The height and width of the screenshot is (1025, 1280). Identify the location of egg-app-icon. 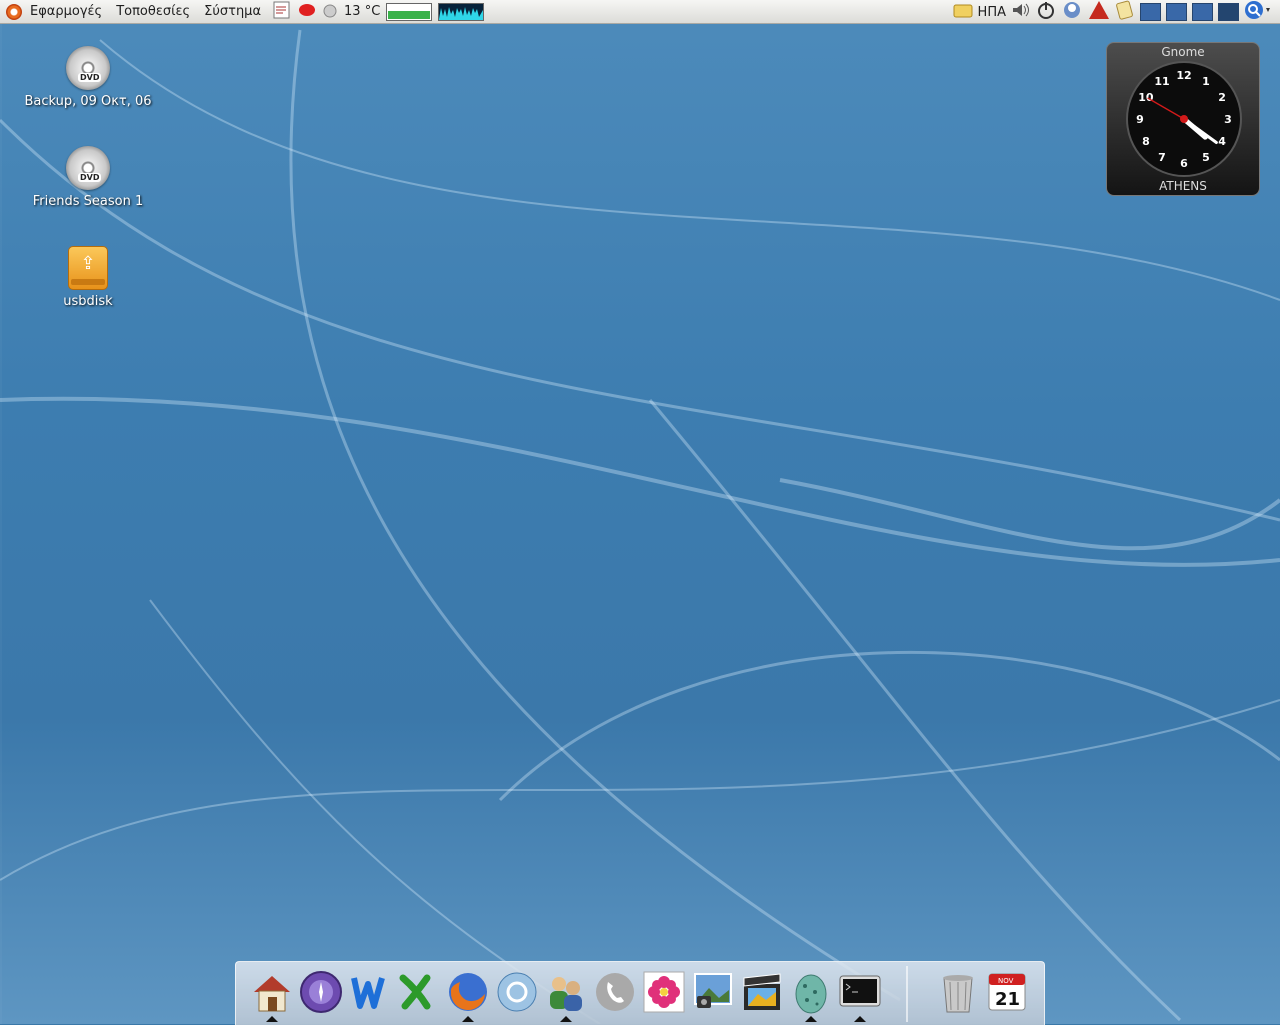
(811, 996).